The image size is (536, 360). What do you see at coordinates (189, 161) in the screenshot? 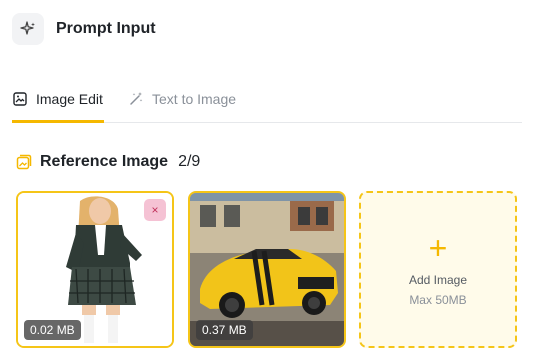
I see `reference-image-count: 2/9` at bounding box center [189, 161].